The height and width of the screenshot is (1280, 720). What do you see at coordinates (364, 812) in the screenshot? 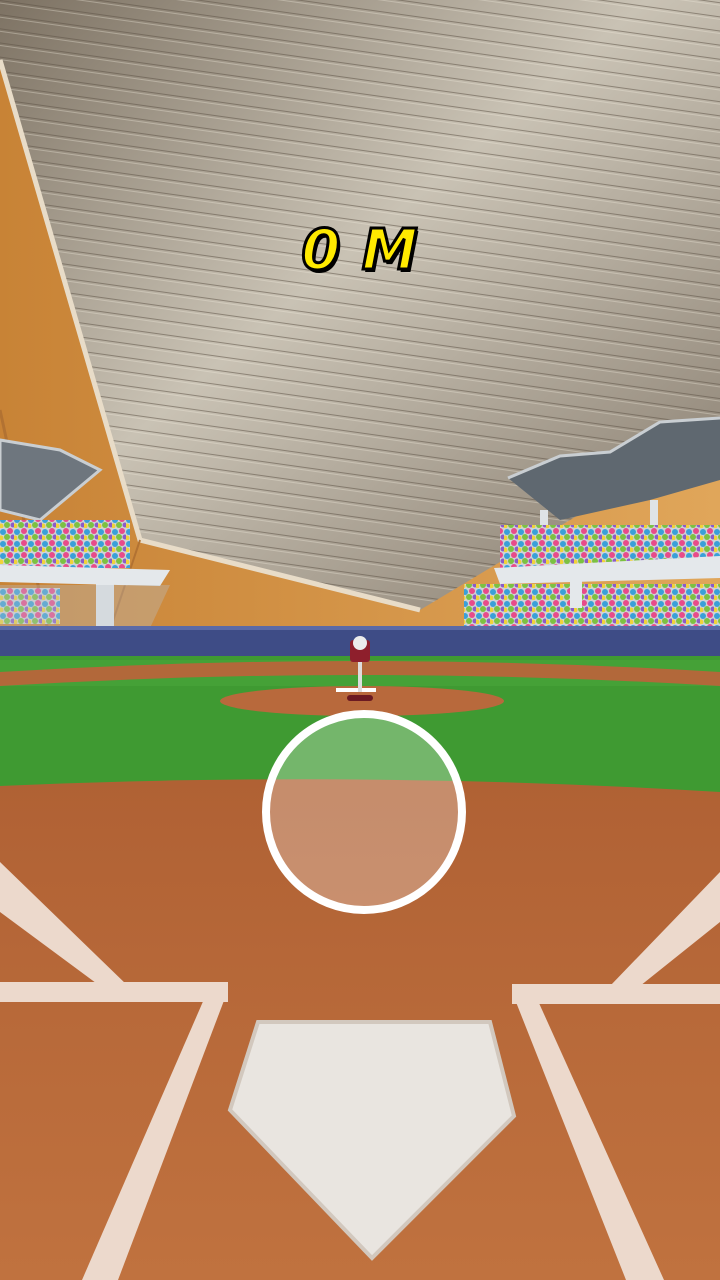
I see `aim-circle` at bounding box center [364, 812].